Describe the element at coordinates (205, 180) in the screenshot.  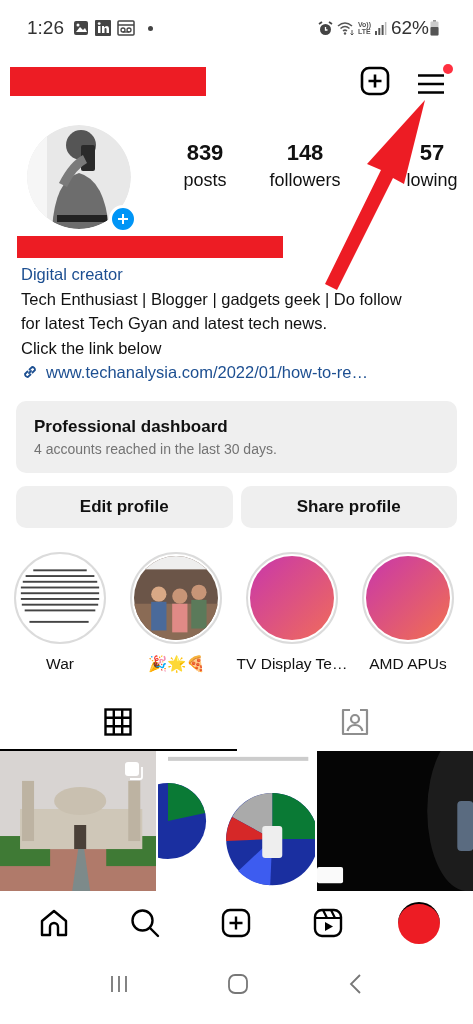
I see `stat-label: posts` at that location.